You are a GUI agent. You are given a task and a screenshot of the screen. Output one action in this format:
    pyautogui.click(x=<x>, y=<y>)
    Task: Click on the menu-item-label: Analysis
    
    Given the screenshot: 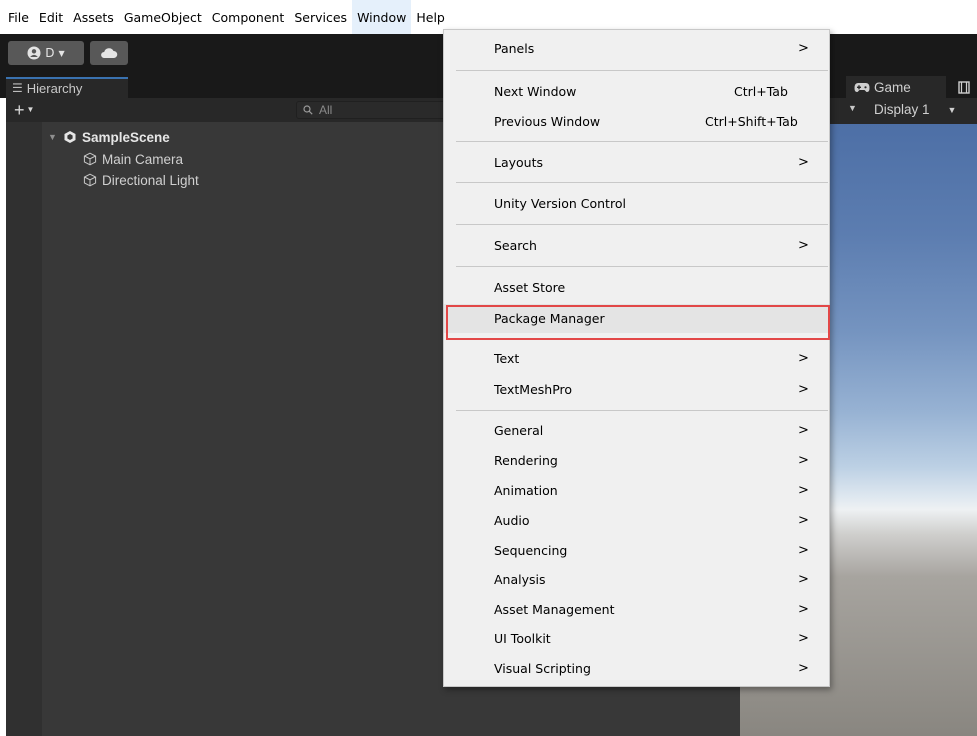 What is the action you would take?
    pyautogui.click(x=520, y=579)
    